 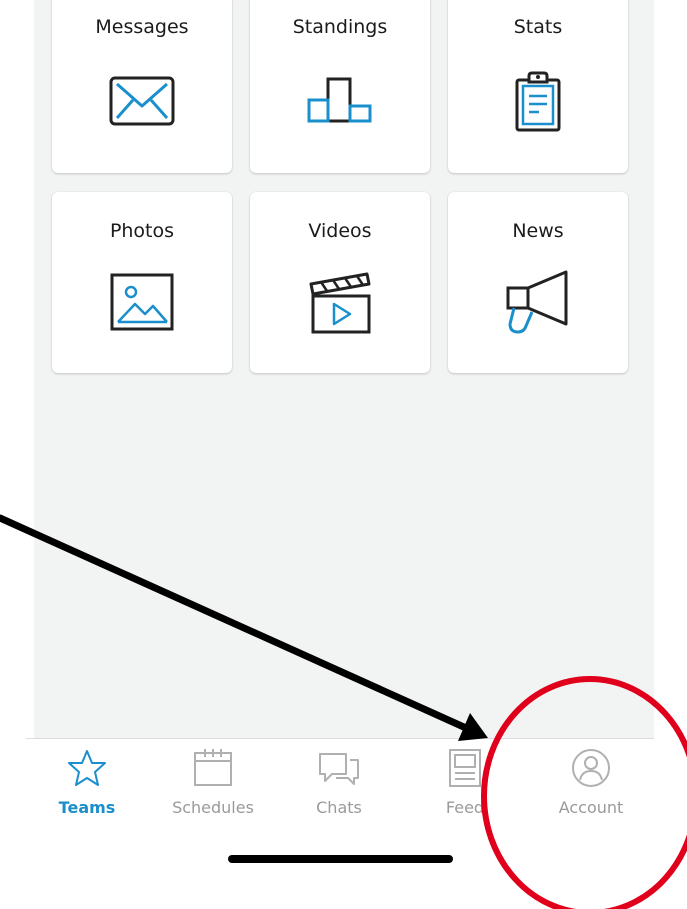 What do you see at coordinates (538, 231) in the screenshot?
I see `tile-label: News` at bounding box center [538, 231].